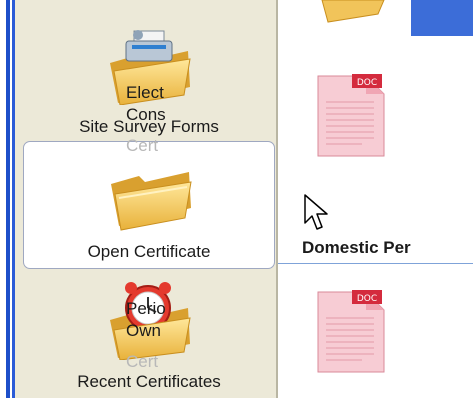 This screenshot has height=398, width=473. What do you see at coordinates (146, 114) in the screenshot?
I see `document-title: Cons` at bounding box center [146, 114].